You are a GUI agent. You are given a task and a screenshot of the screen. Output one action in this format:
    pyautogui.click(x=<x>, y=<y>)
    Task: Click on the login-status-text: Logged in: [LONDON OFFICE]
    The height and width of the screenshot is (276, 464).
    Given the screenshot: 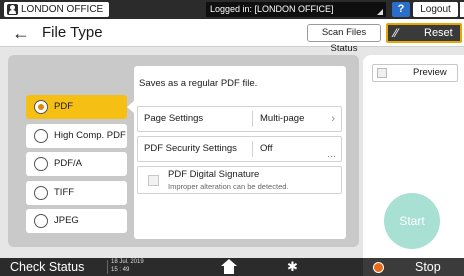 What is the action you would take?
    pyautogui.click(x=272, y=9)
    